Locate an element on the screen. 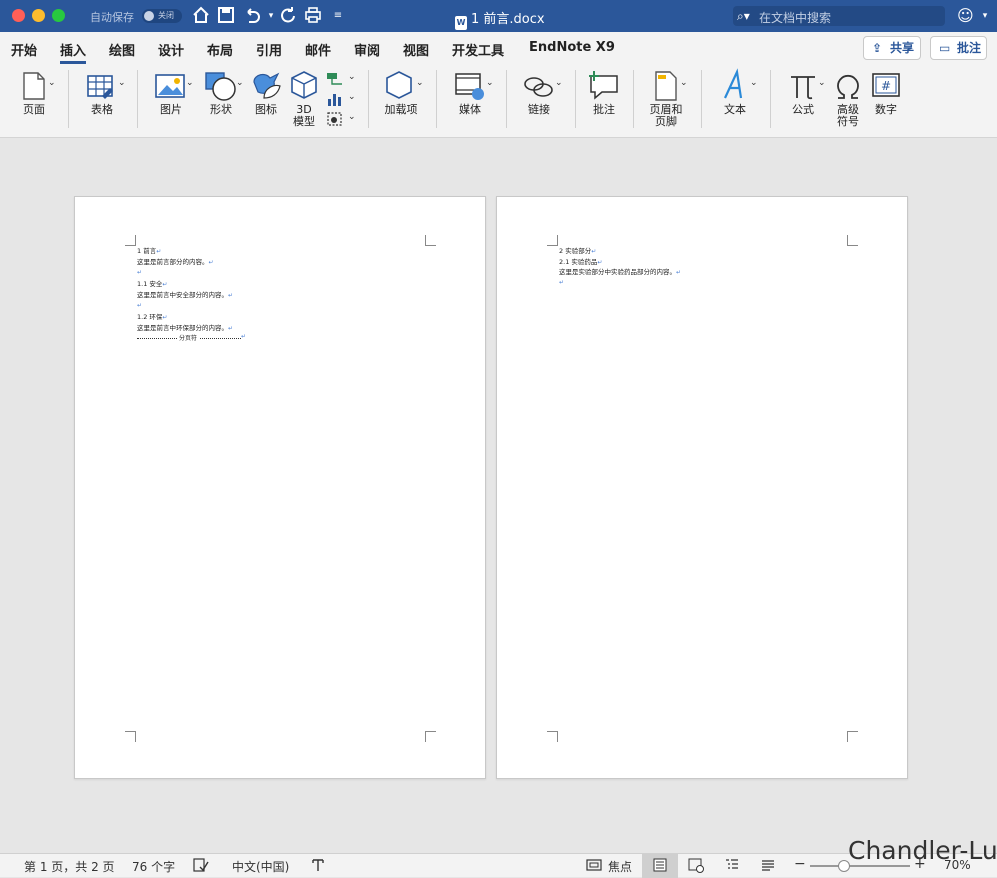 The image size is (997, 878). comments-button: ▭ 批注 is located at coordinates (958, 48).